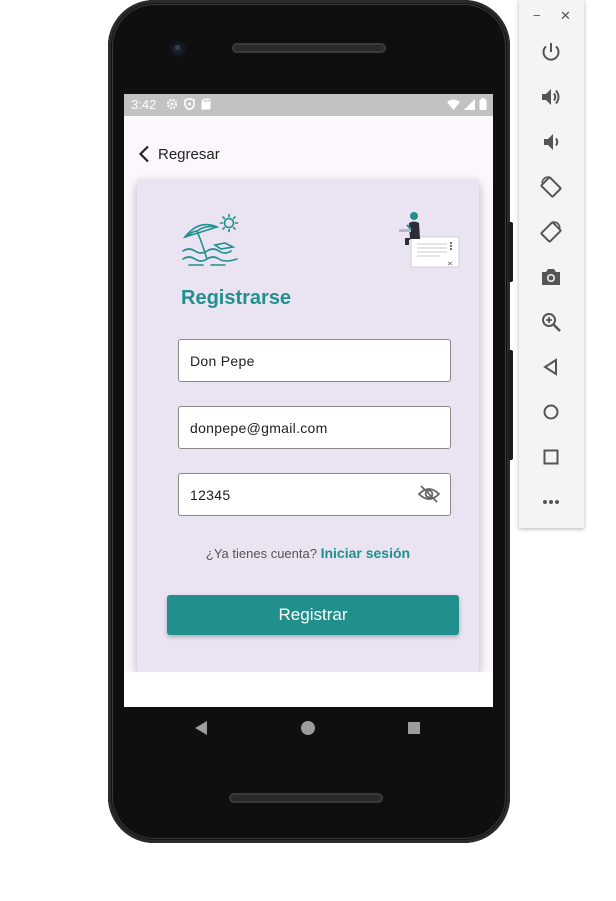 The image size is (616, 901). What do you see at coordinates (551, 457) in the screenshot?
I see `overview-icon` at bounding box center [551, 457].